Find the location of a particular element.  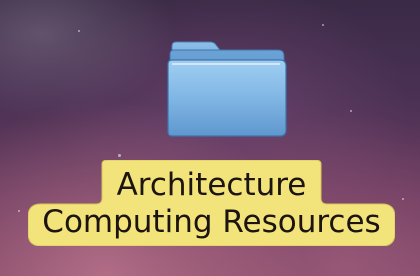

folder-name-line-1: Architecture is located at coordinates (211, 185).